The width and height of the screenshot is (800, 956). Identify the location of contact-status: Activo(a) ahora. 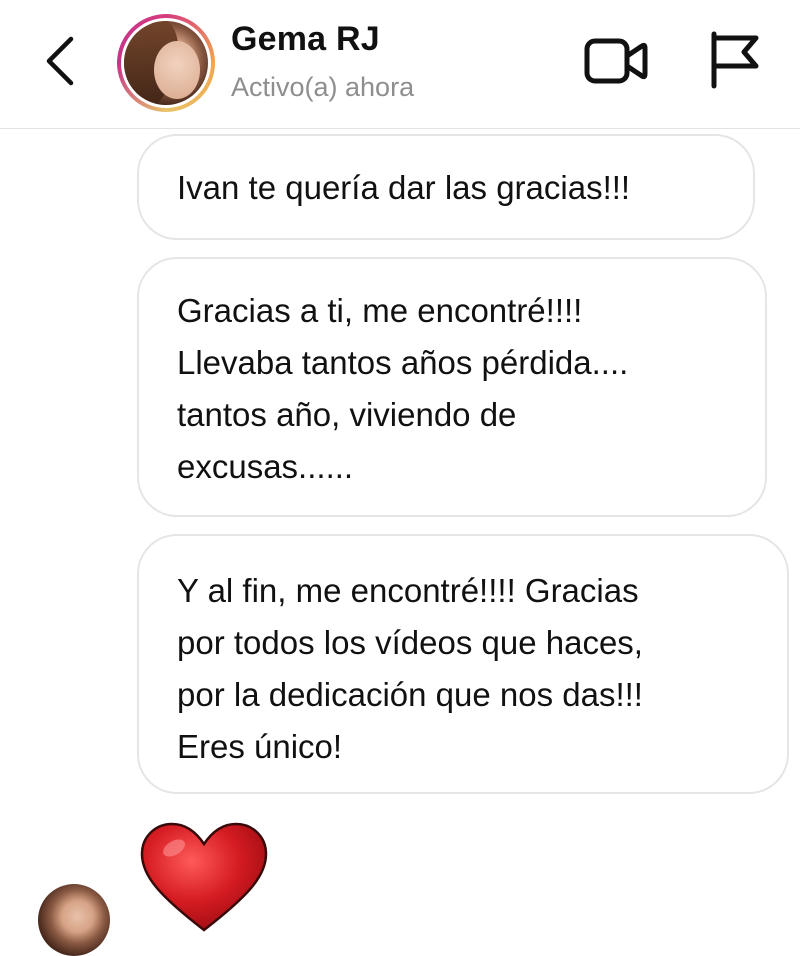
(323, 87).